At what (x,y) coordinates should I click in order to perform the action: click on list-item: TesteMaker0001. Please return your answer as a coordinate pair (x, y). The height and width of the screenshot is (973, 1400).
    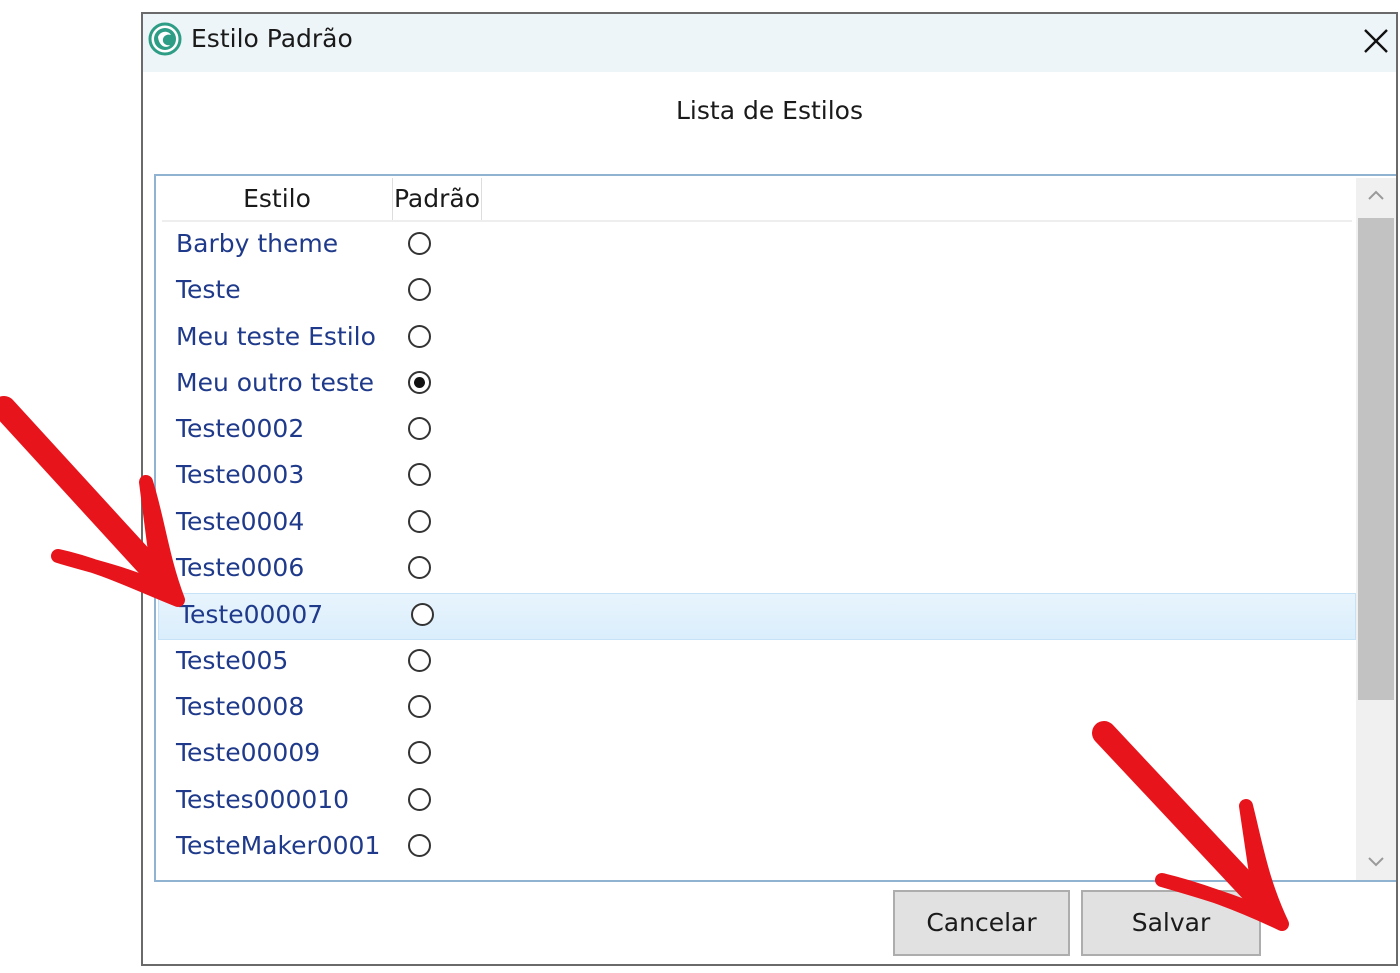
    Looking at the image, I should click on (756, 848).